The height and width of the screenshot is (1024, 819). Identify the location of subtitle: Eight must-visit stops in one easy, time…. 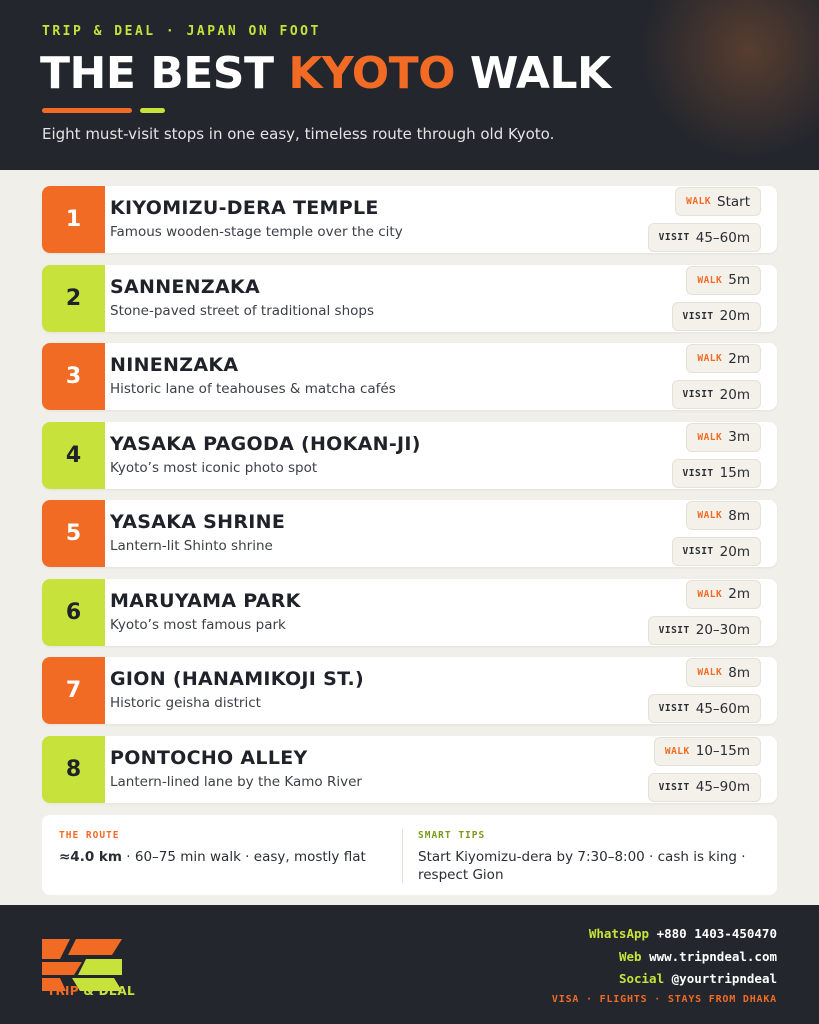
(298, 134).